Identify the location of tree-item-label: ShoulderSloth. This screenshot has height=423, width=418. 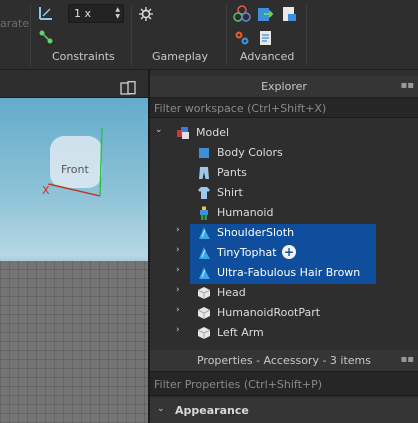
(256, 232).